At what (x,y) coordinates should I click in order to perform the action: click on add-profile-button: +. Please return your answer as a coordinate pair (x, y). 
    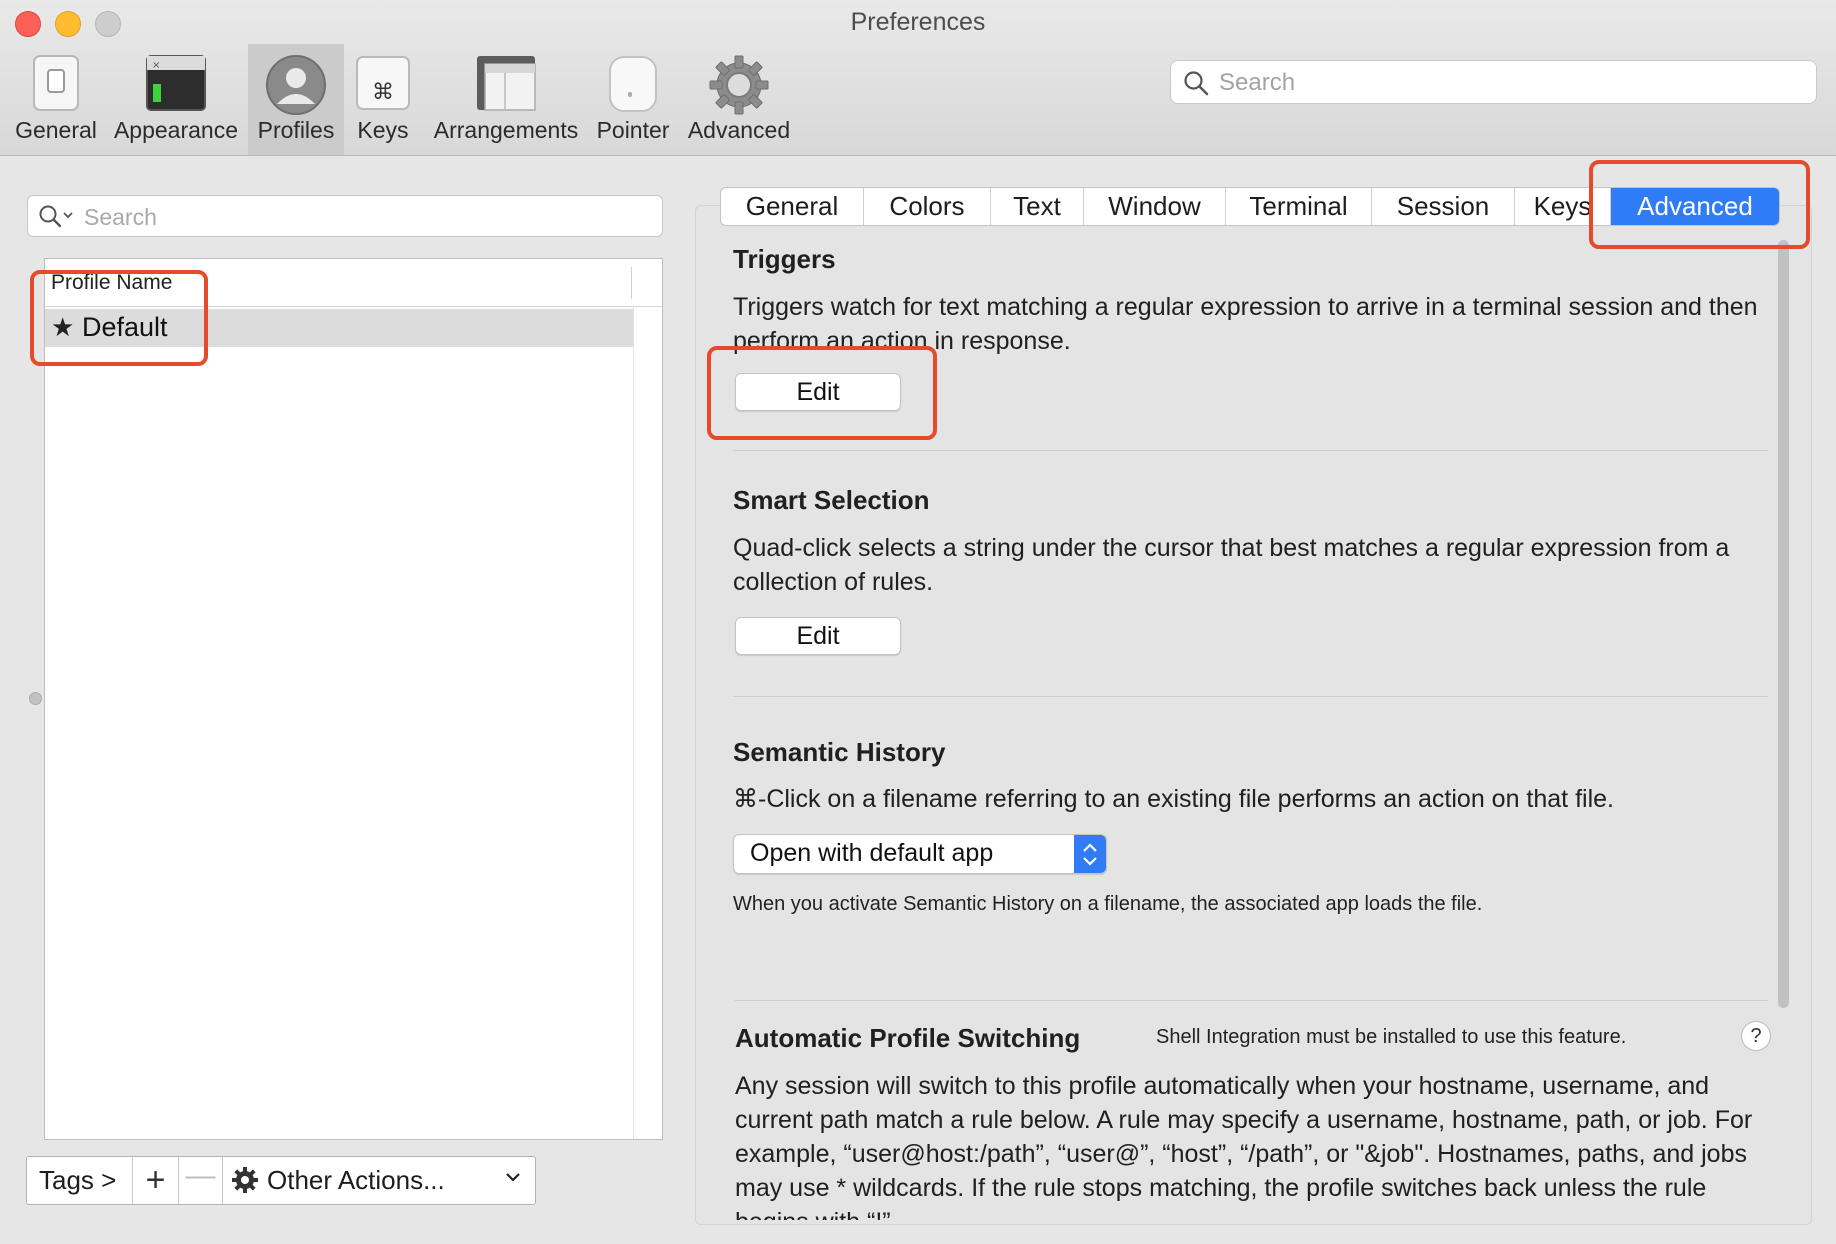
    Looking at the image, I should click on (156, 1180).